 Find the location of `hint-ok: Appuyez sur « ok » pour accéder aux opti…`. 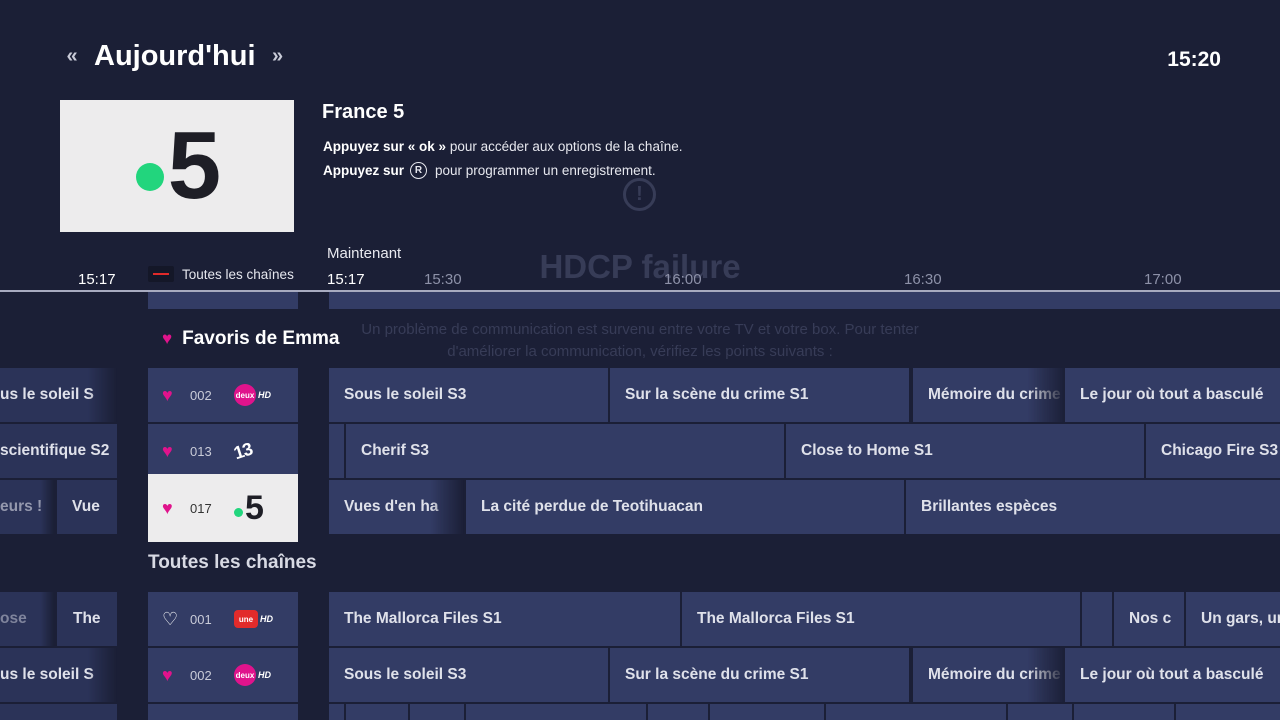

hint-ok: Appuyez sur « ok » pour accéder aux opti… is located at coordinates (502, 146).